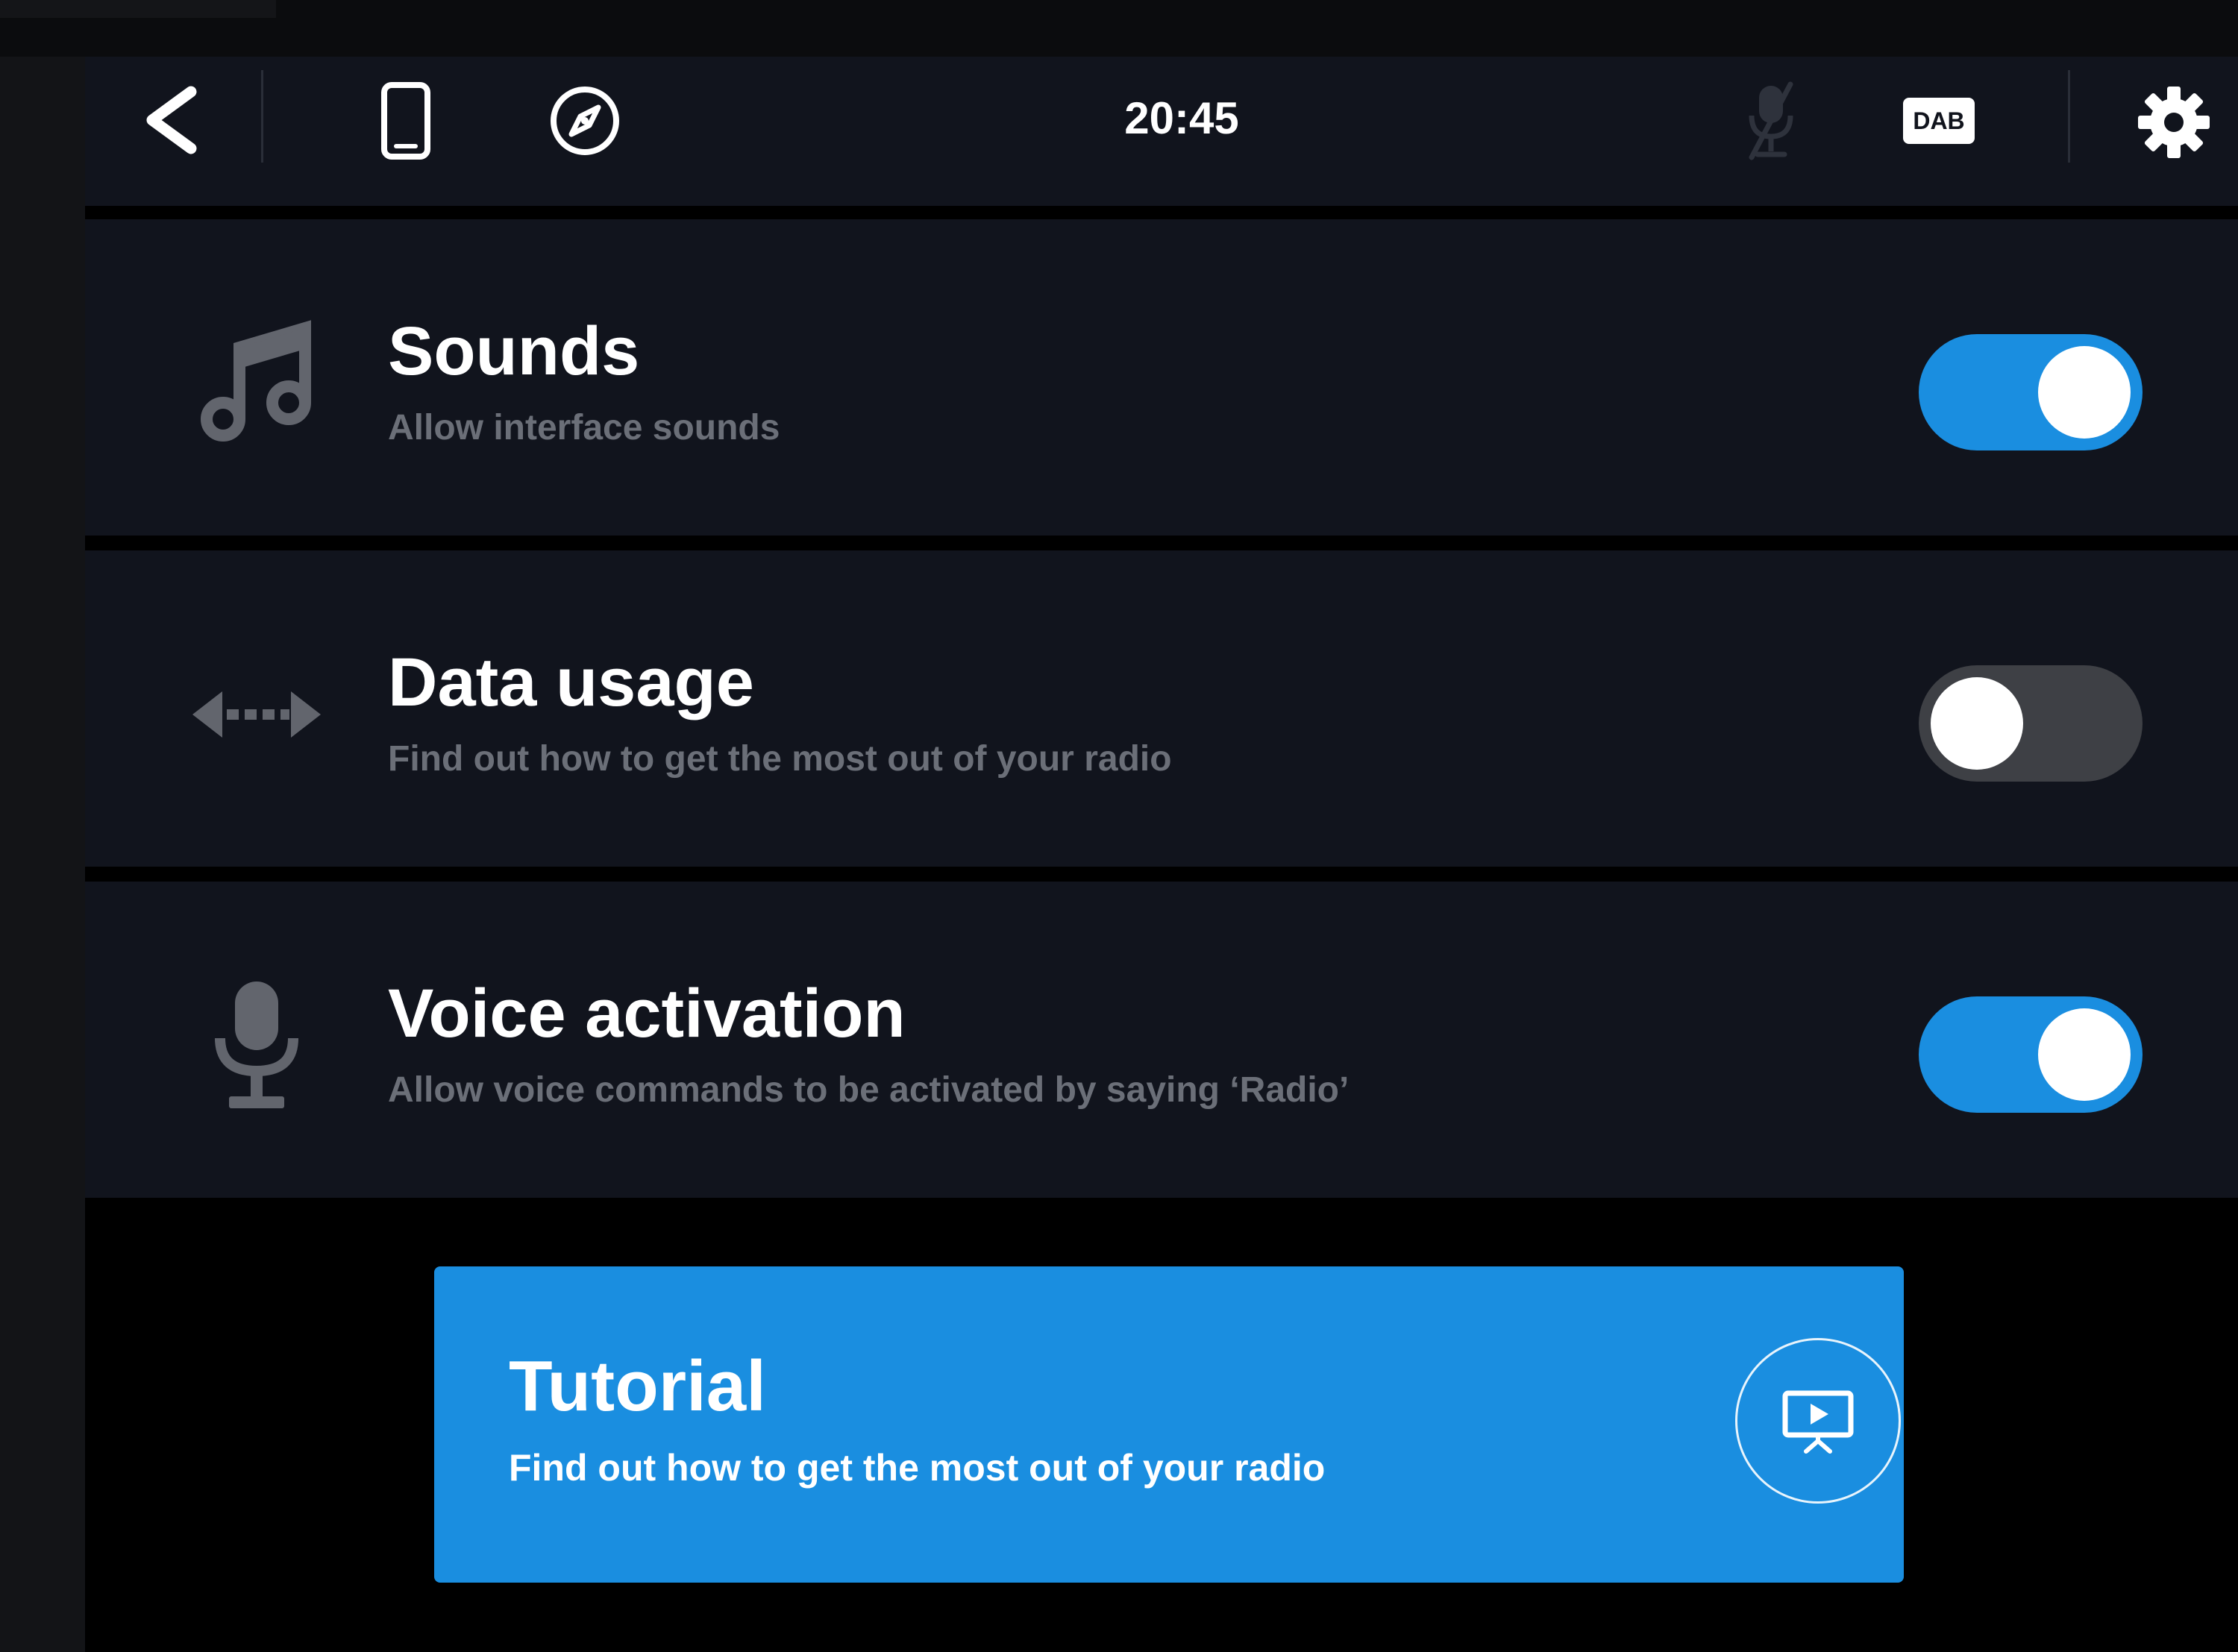  I want to click on navigation-button, so click(585, 121).